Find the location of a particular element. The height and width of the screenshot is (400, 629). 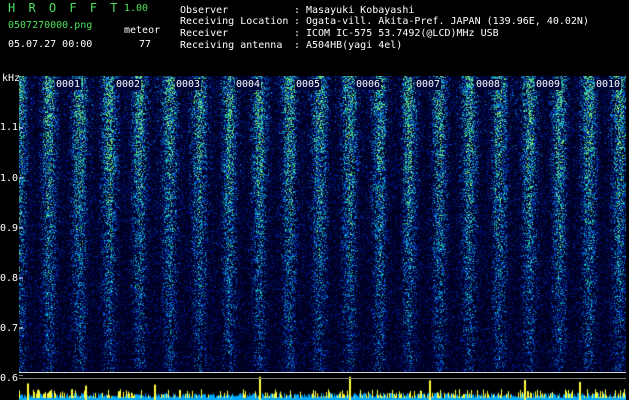

meteor-label: meteor is located at coordinates (142, 30).